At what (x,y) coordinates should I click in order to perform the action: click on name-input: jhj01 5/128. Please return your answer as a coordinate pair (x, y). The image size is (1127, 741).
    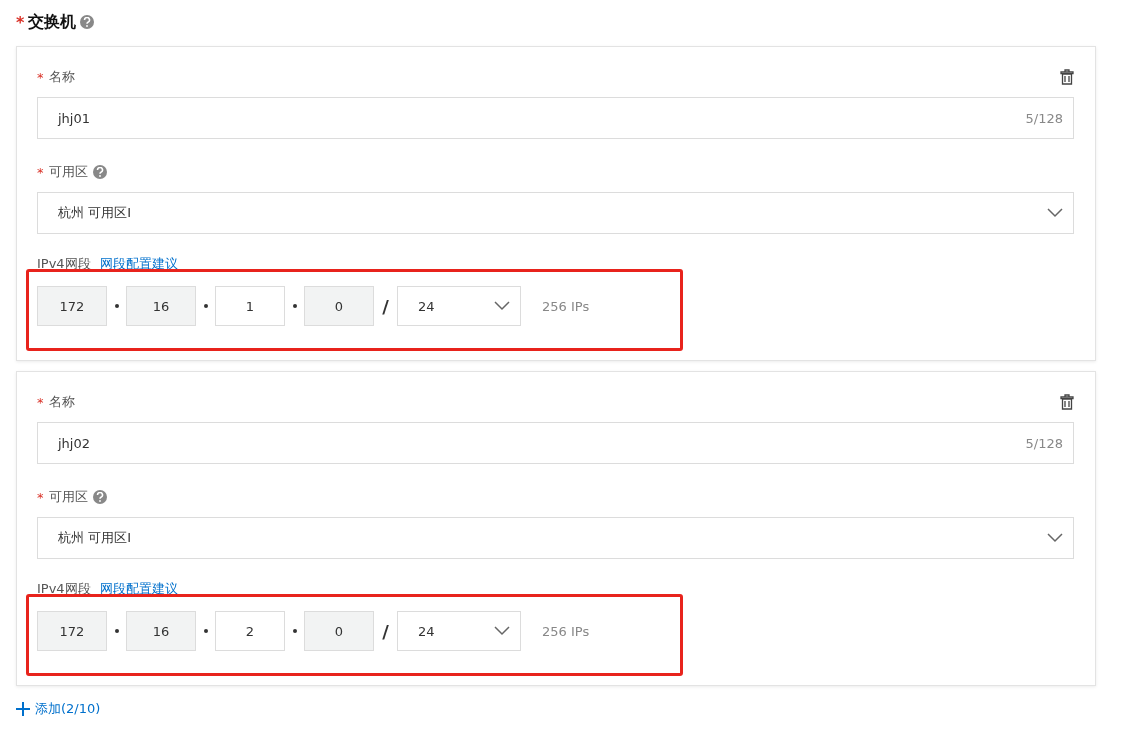
    Looking at the image, I should click on (555, 118).